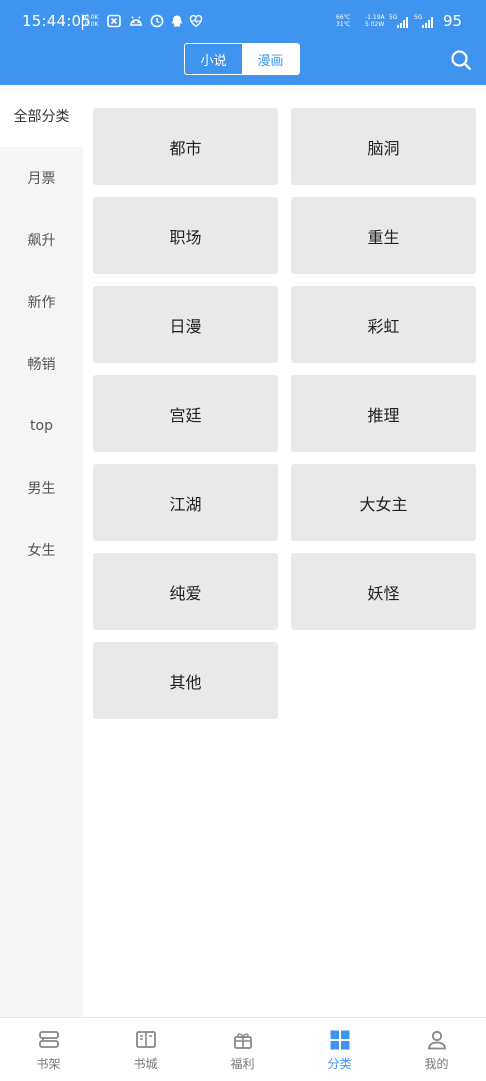  What do you see at coordinates (243, 1040) in the screenshot?
I see `gift-icon` at bounding box center [243, 1040].